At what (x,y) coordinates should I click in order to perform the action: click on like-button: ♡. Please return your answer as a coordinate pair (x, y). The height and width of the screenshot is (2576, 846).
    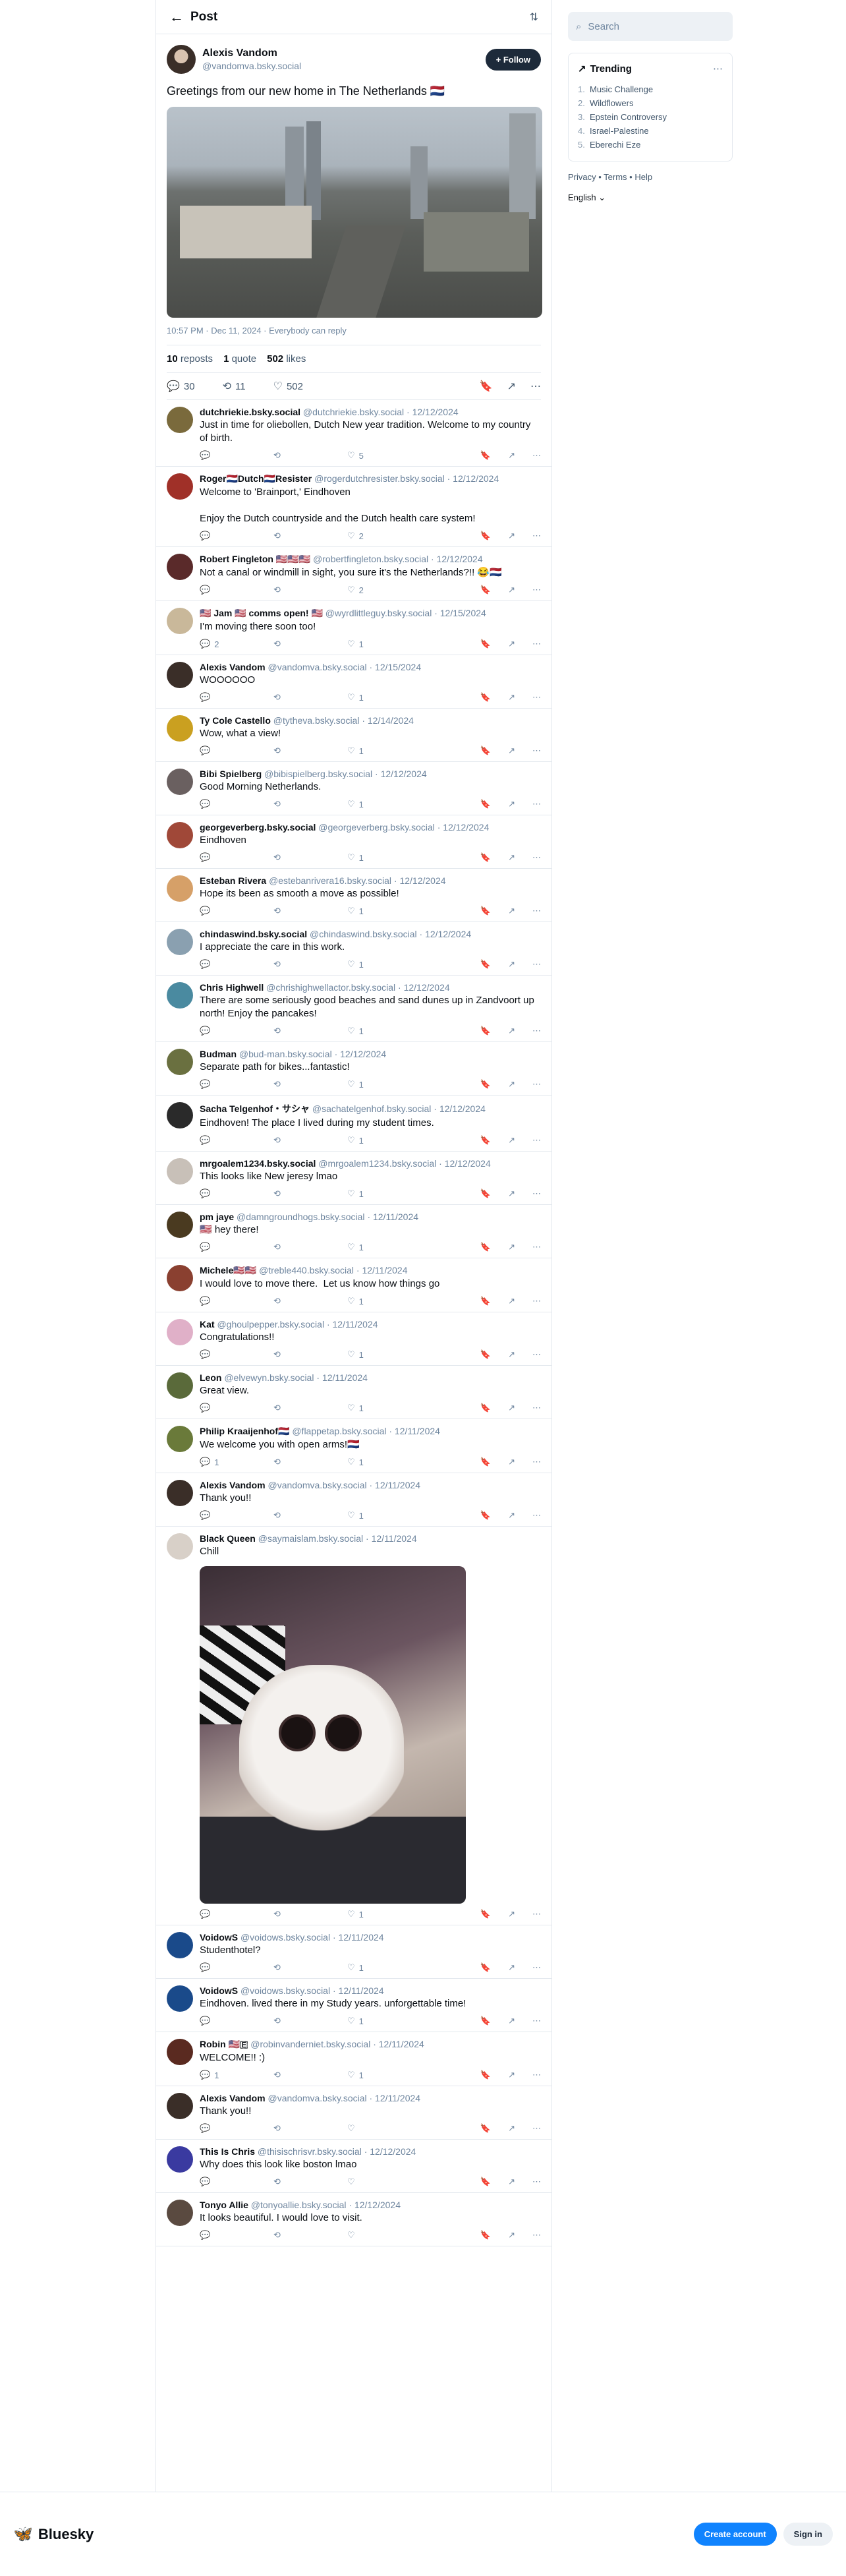
    Looking at the image, I should click on (384, 2182).